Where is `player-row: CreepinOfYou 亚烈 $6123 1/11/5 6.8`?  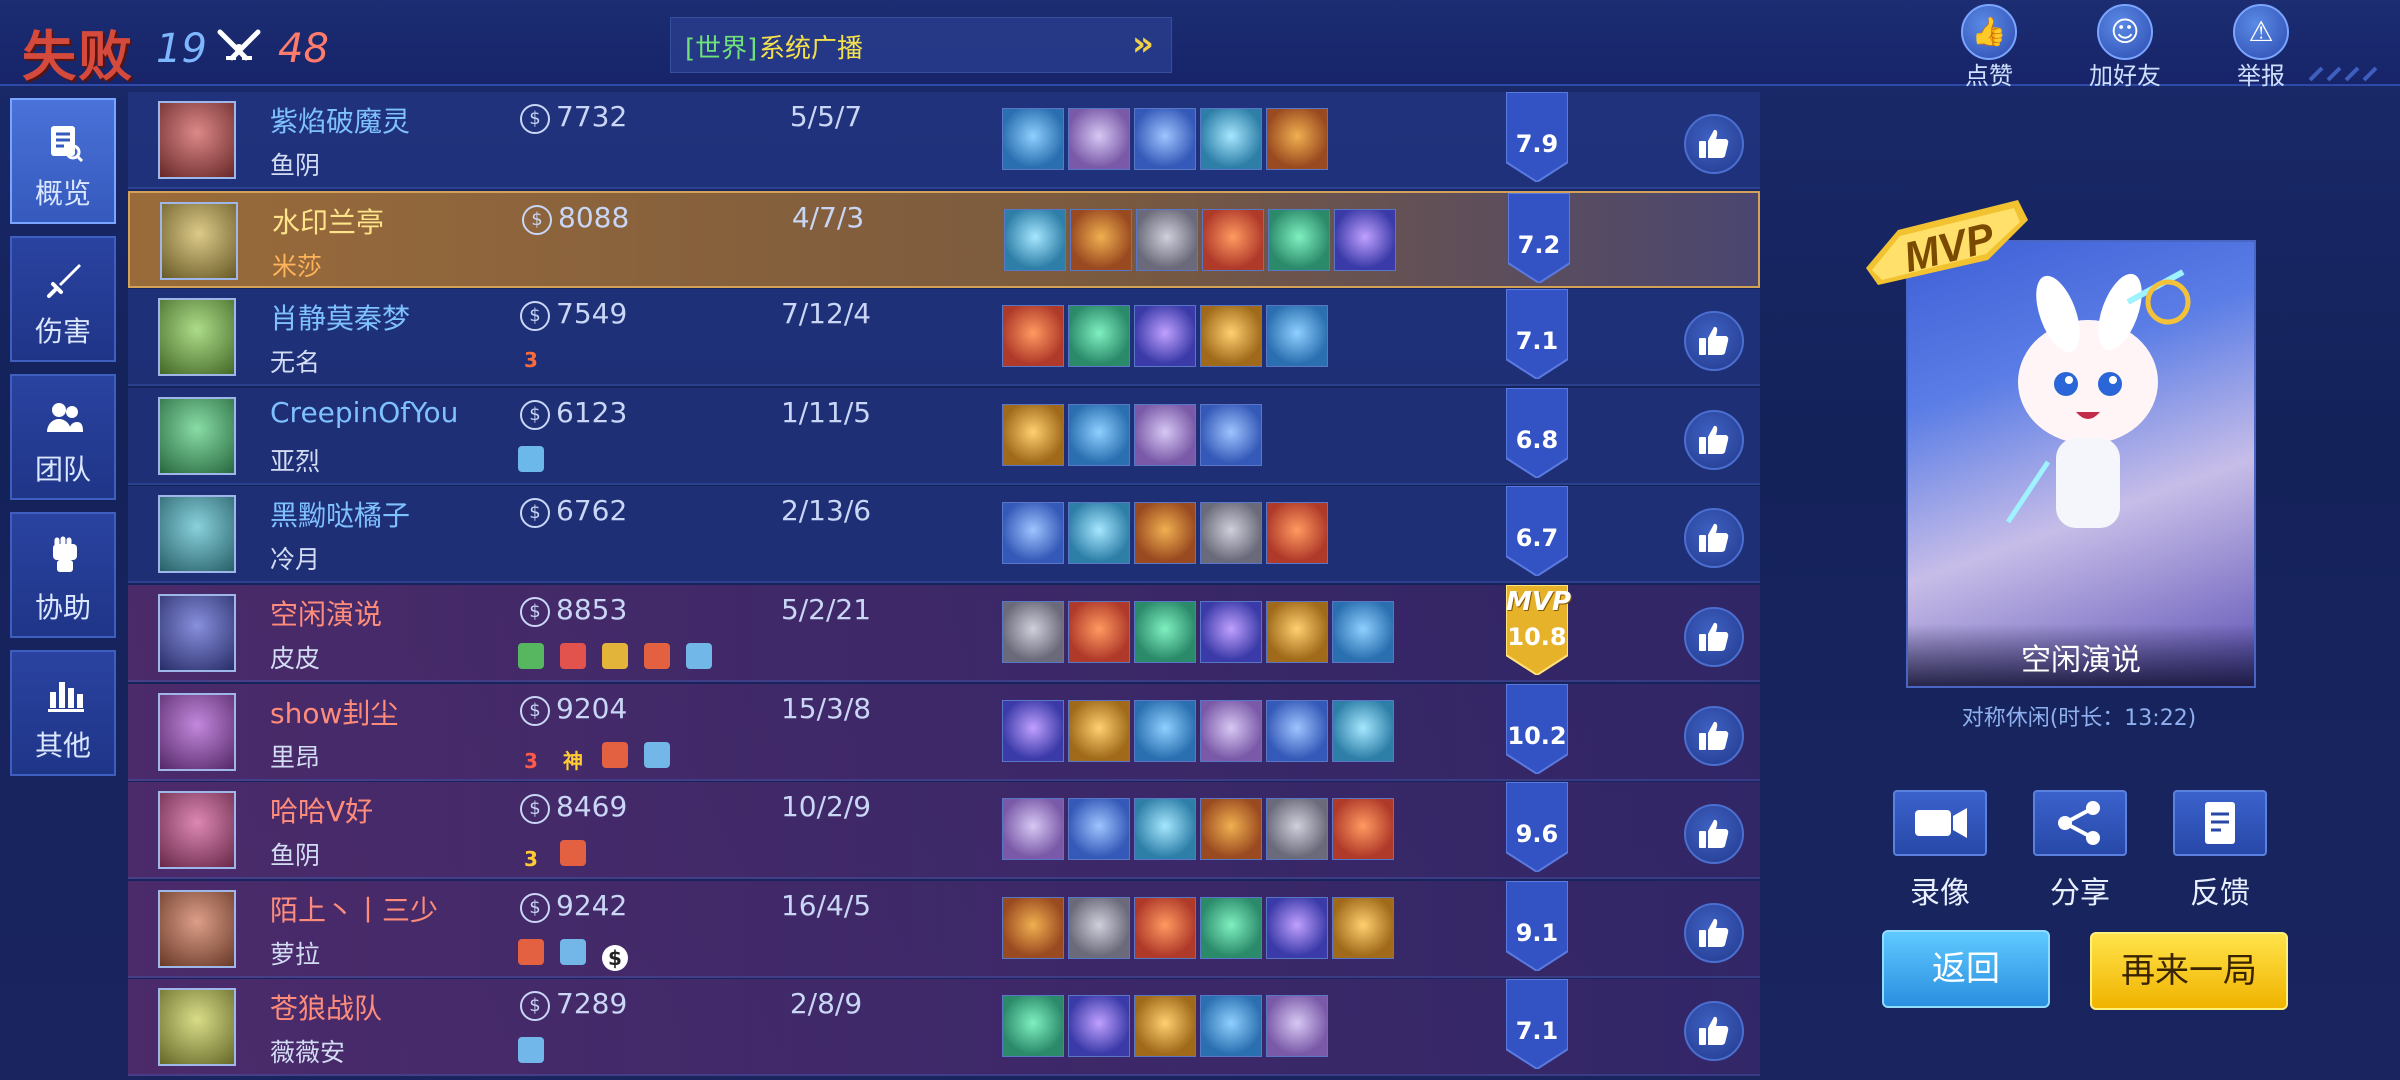 player-row: CreepinOfYou 亚烈 $6123 1/11/5 6.8 is located at coordinates (944, 436).